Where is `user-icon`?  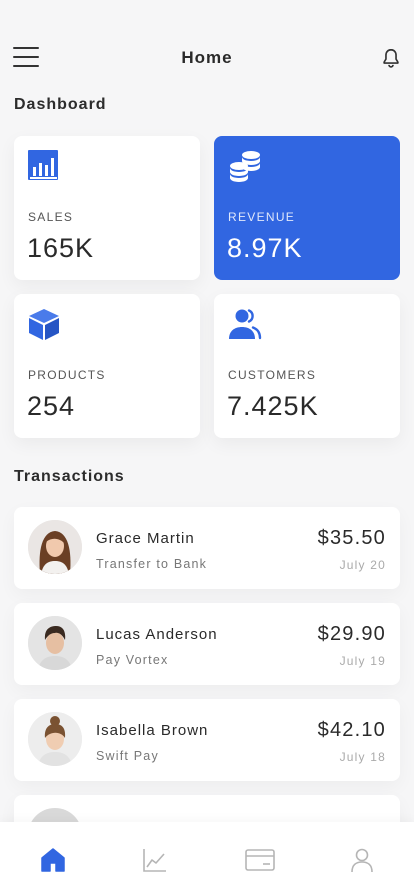 user-icon is located at coordinates (362, 860).